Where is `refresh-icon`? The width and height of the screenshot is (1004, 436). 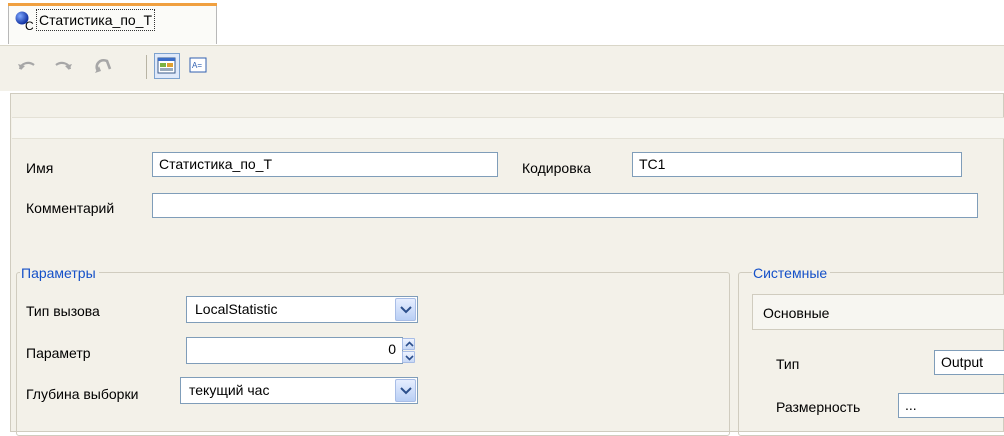
refresh-icon is located at coordinates (103, 66).